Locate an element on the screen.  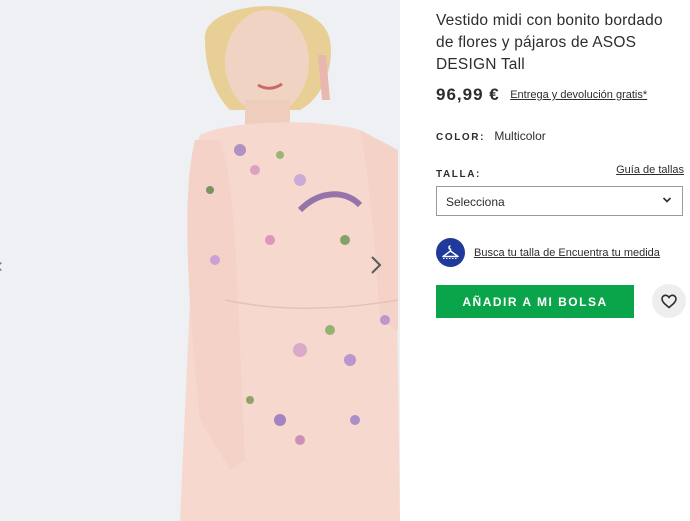
add-to-bag-button: AÑADIR A MI BOLSA is located at coordinates (535, 301).